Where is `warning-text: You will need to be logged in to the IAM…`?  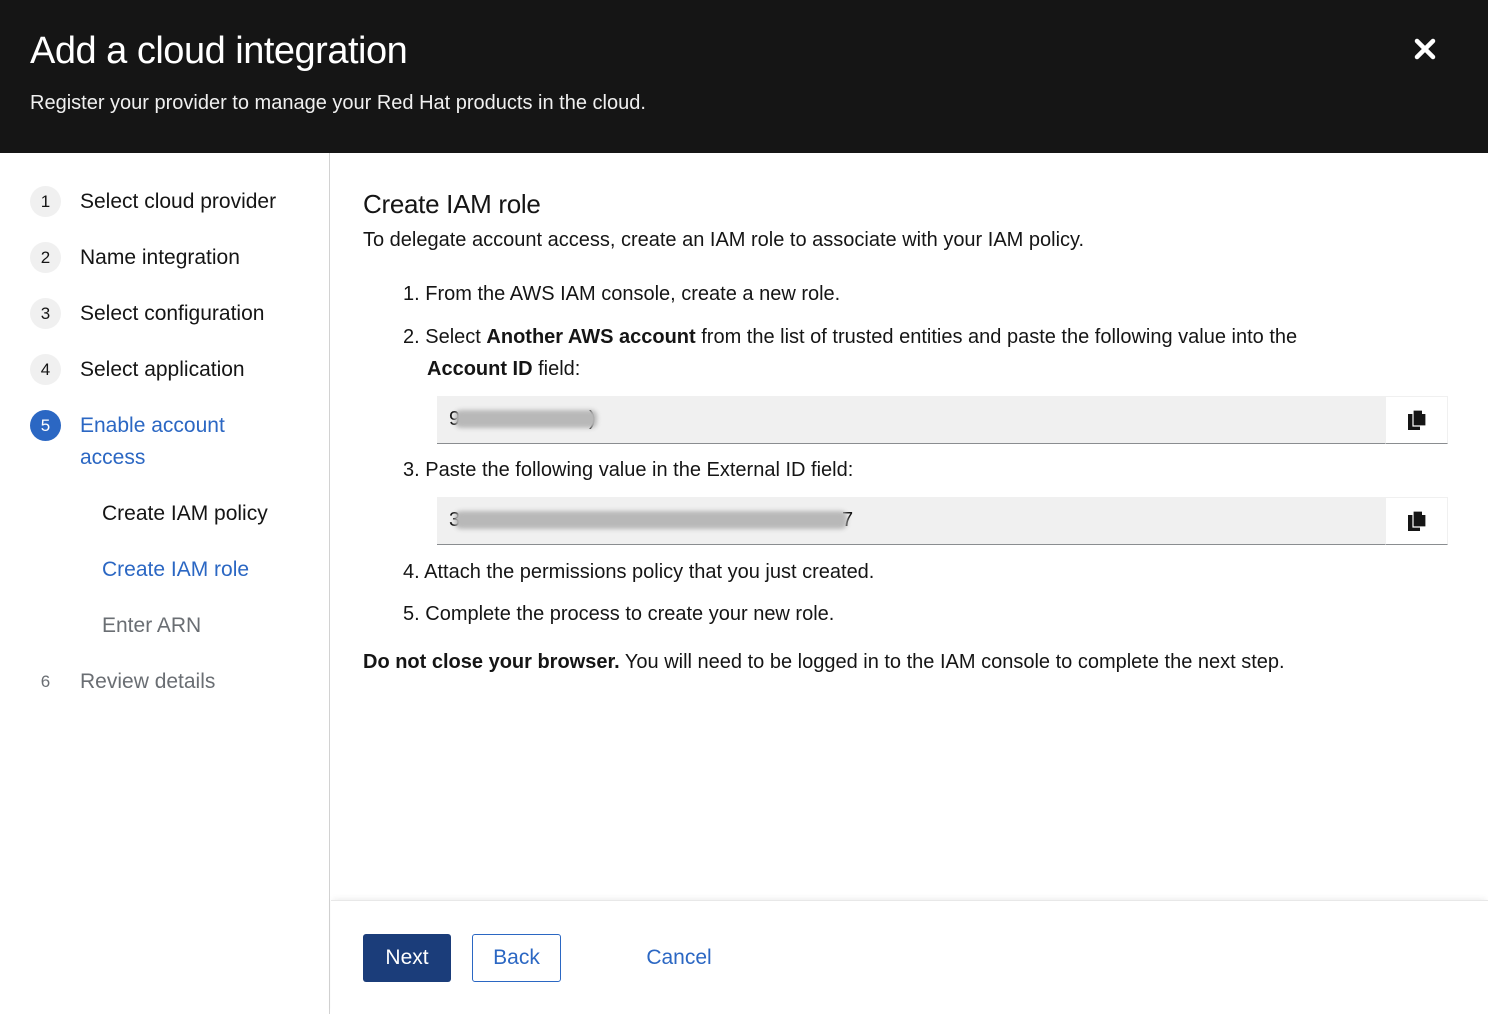 warning-text: You will need to be logged in to the IAM… is located at coordinates (952, 662).